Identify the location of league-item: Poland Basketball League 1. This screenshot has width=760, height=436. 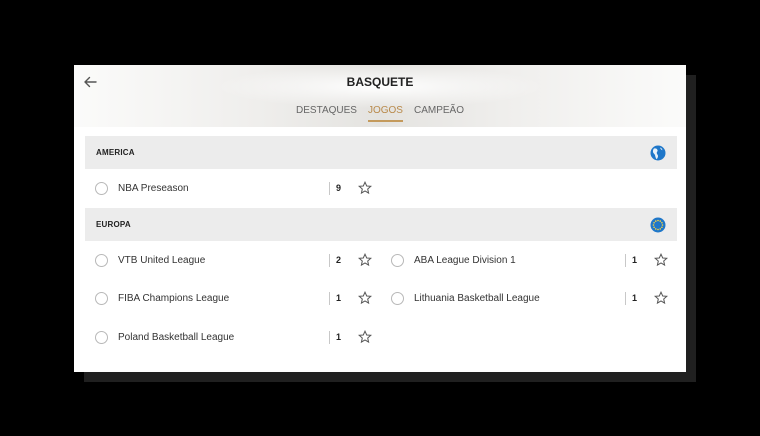
(233, 337).